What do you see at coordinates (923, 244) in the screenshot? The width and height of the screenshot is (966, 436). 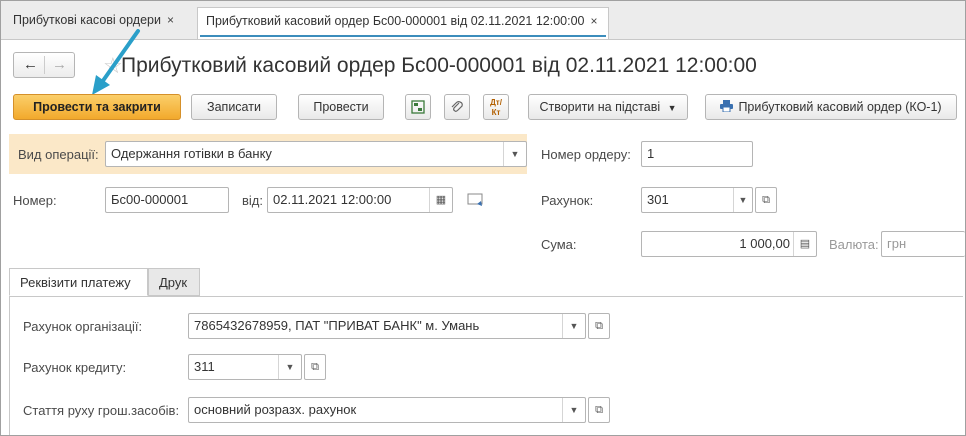 I see `currency-input: грн` at bounding box center [923, 244].